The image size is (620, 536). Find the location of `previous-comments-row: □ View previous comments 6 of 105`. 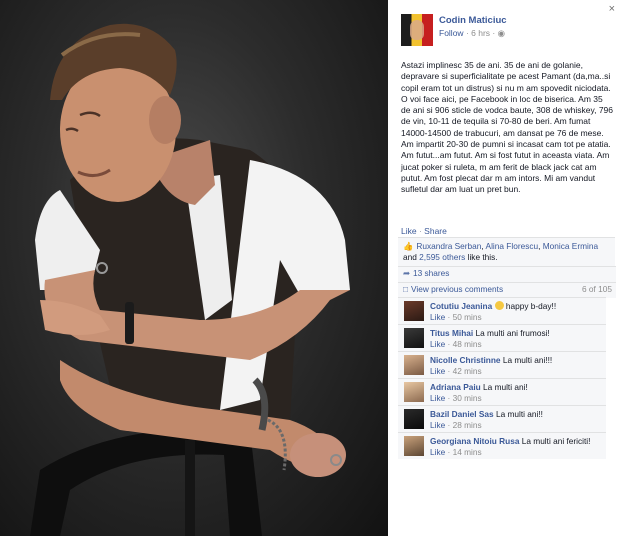

previous-comments-row: □ View previous comments 6 of 105 is located at coordinates (507, 290).